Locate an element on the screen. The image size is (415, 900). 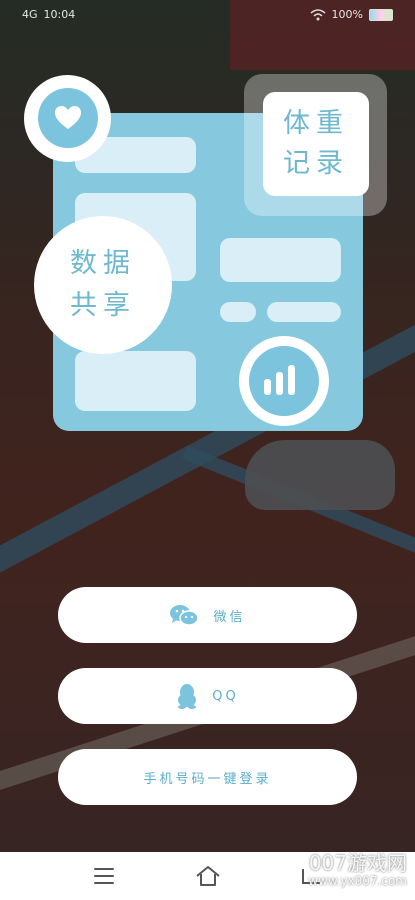
watermark-url: www.yx007.com is located at coordinates (357, 881).